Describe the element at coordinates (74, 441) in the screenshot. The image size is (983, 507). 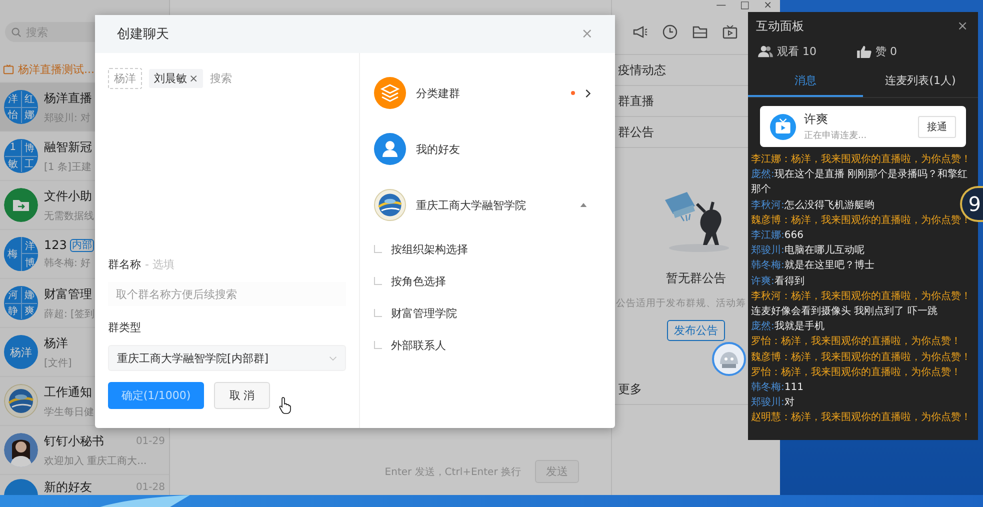
I see `chat-title: 钉钉小秘书` at that location.